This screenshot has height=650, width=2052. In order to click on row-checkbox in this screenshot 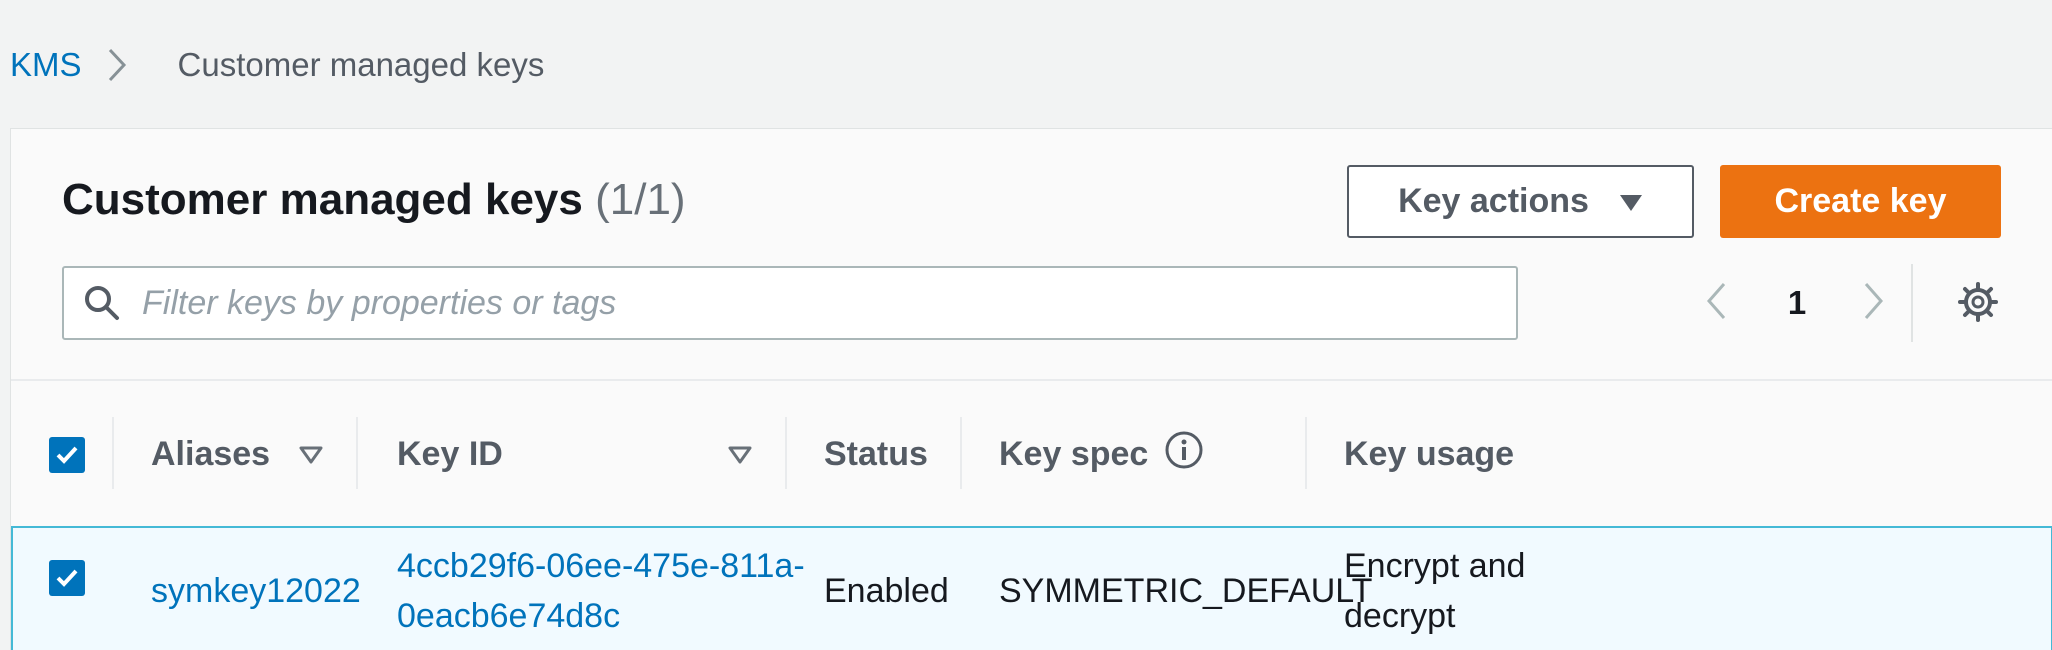, I will do `click(67, 578)`.